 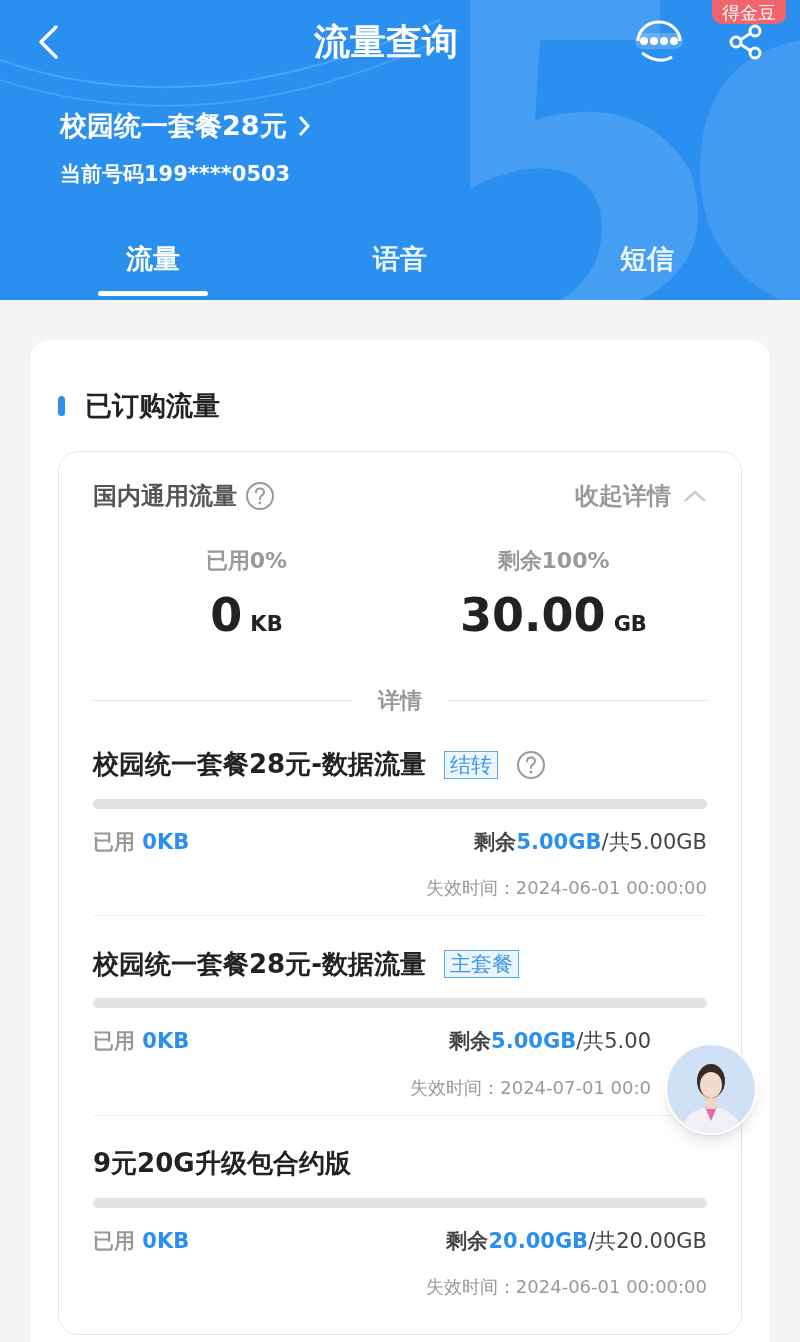 What do you see at coordinates (533, 615) in the screenshot?
I see `remaining-amount: 30.00` at bounding box center [533, 615].